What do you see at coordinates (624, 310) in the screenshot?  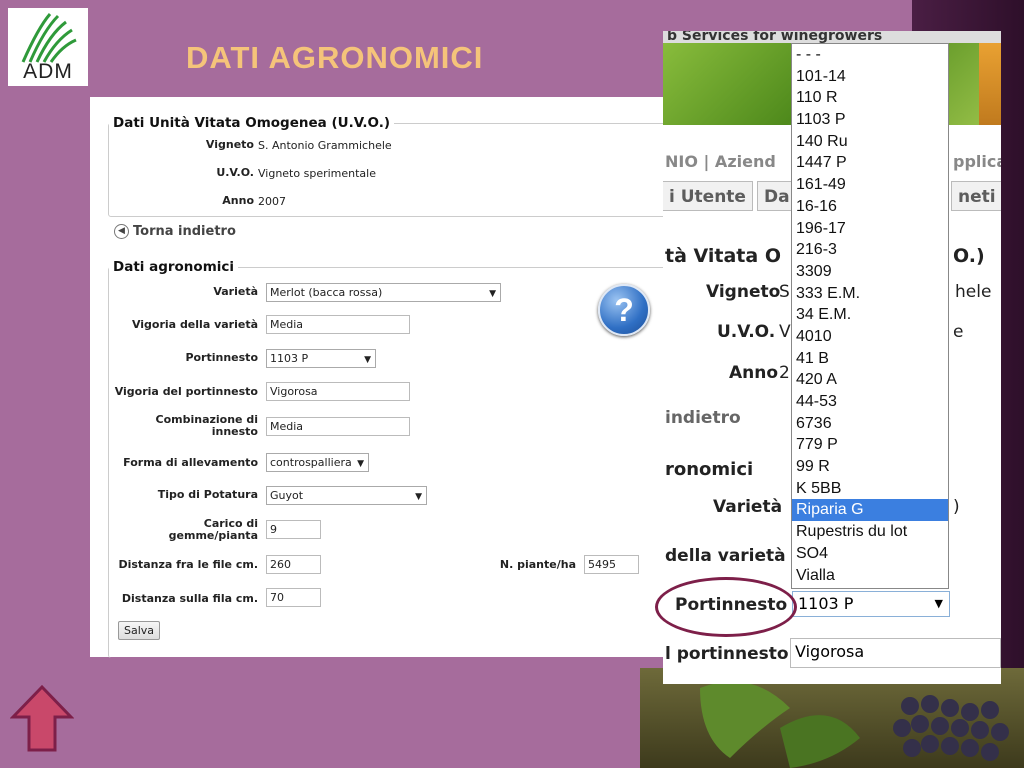 I see `help-icon: ?` at bounding box center [624, 310].